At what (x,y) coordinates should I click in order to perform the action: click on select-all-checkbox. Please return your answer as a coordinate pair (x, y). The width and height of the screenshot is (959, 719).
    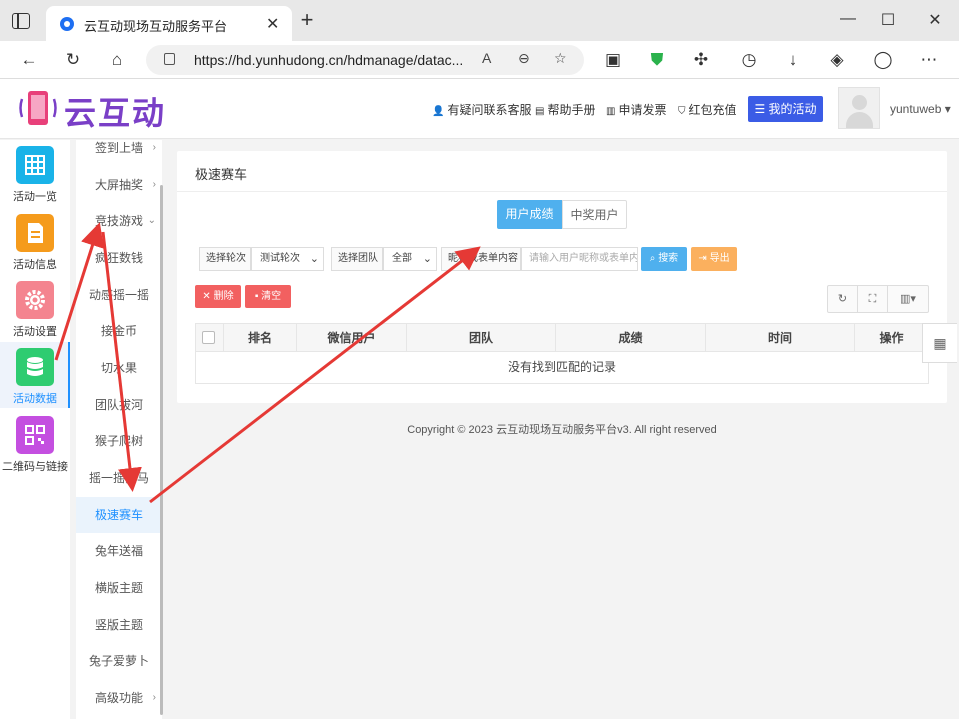
    Looking at the image, I should click on (208, 337).